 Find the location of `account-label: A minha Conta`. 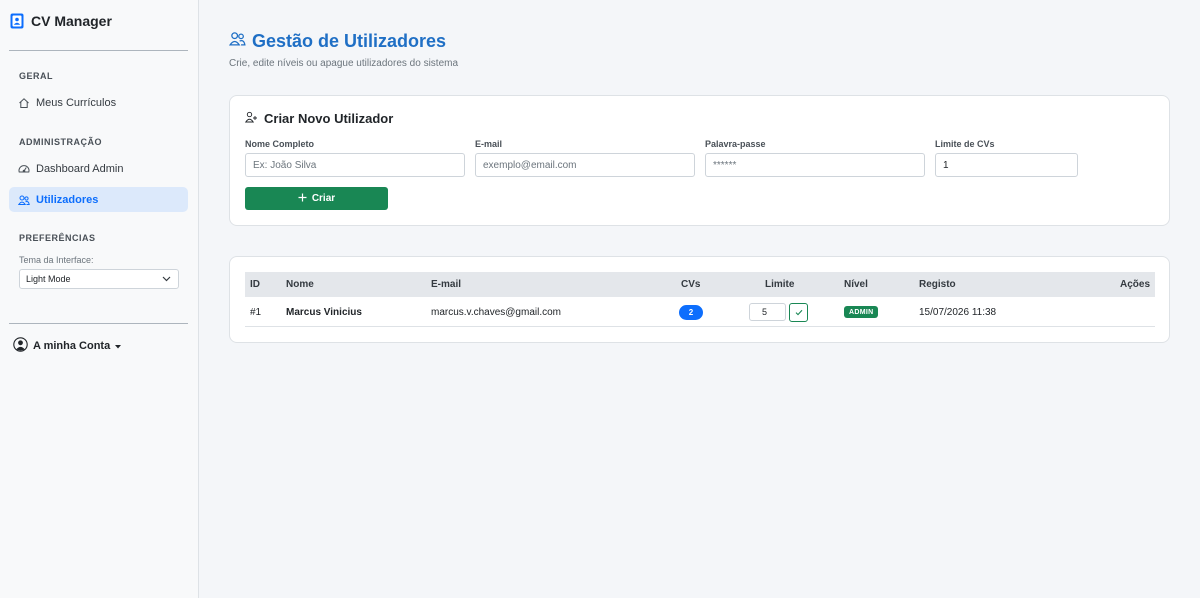

account-label: A minha Conta is located at coordinates (72, 346).